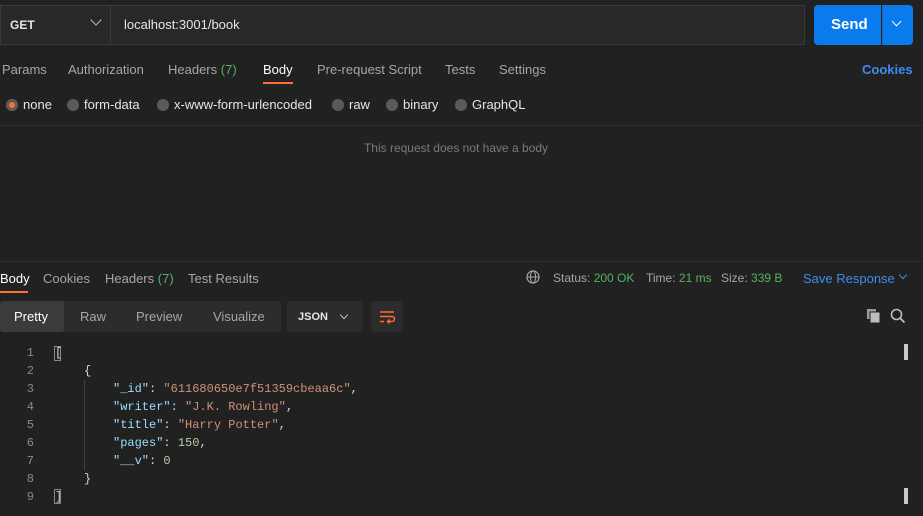  What do you see at coordinates (30, 425) in the screenshot?
I see `line-number: 5` at bounding box center [30, 425].